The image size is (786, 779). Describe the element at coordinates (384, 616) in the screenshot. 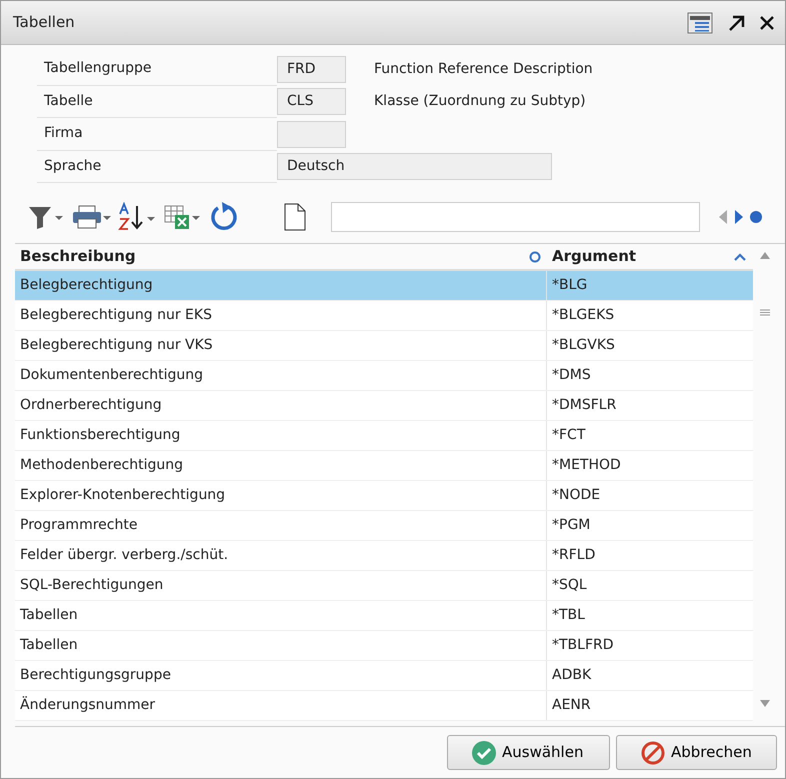

I see `table-row: Tabellen *TBL` at that location.